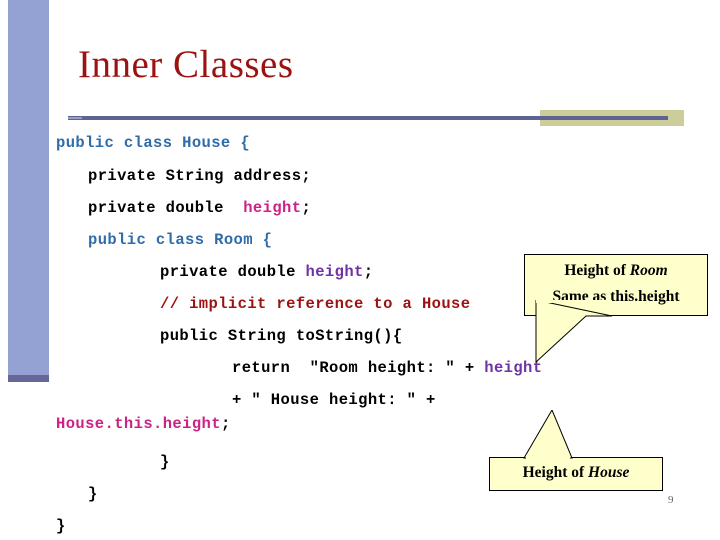 The height and width of the screenshot is (540, 720). What do you see at coordinates (358, 368) in the screenshot?
I see `line-return-span-0: return "Room height: " +` at bounding box center [358, 368].